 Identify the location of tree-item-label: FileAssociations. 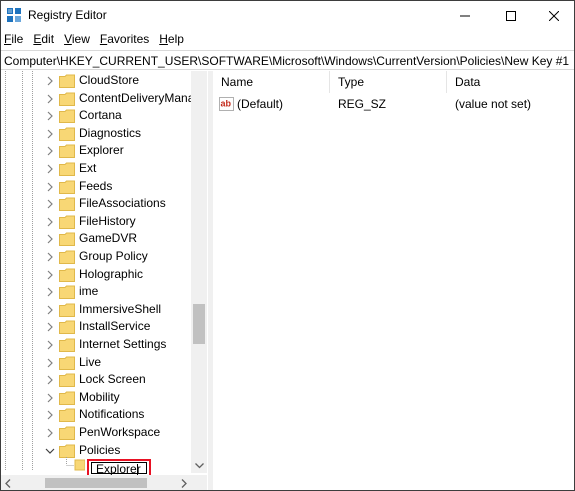
(122, 203).